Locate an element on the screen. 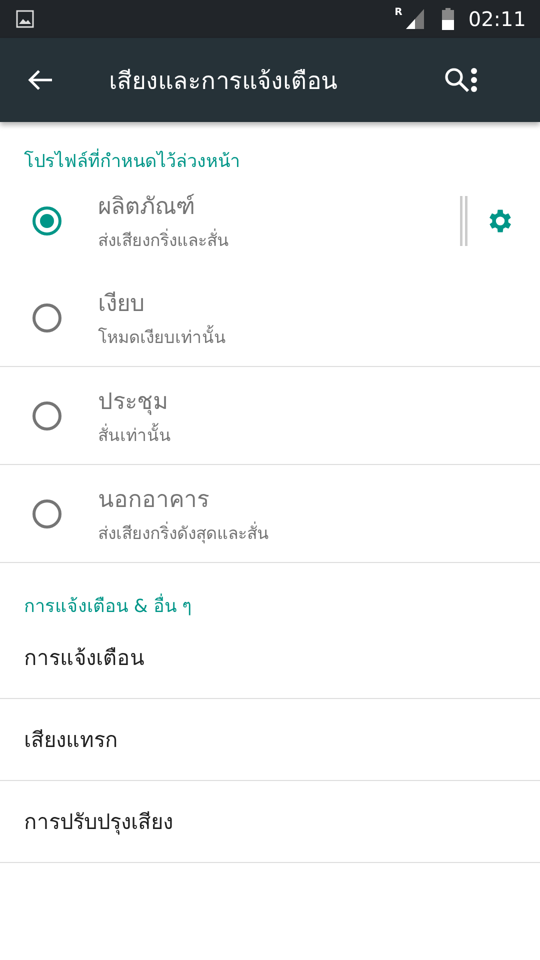 The width and height of the screenshot is (540, 960). screen-title: เสียงและการแจ้งเตือน is located at coordinates (223, 81).